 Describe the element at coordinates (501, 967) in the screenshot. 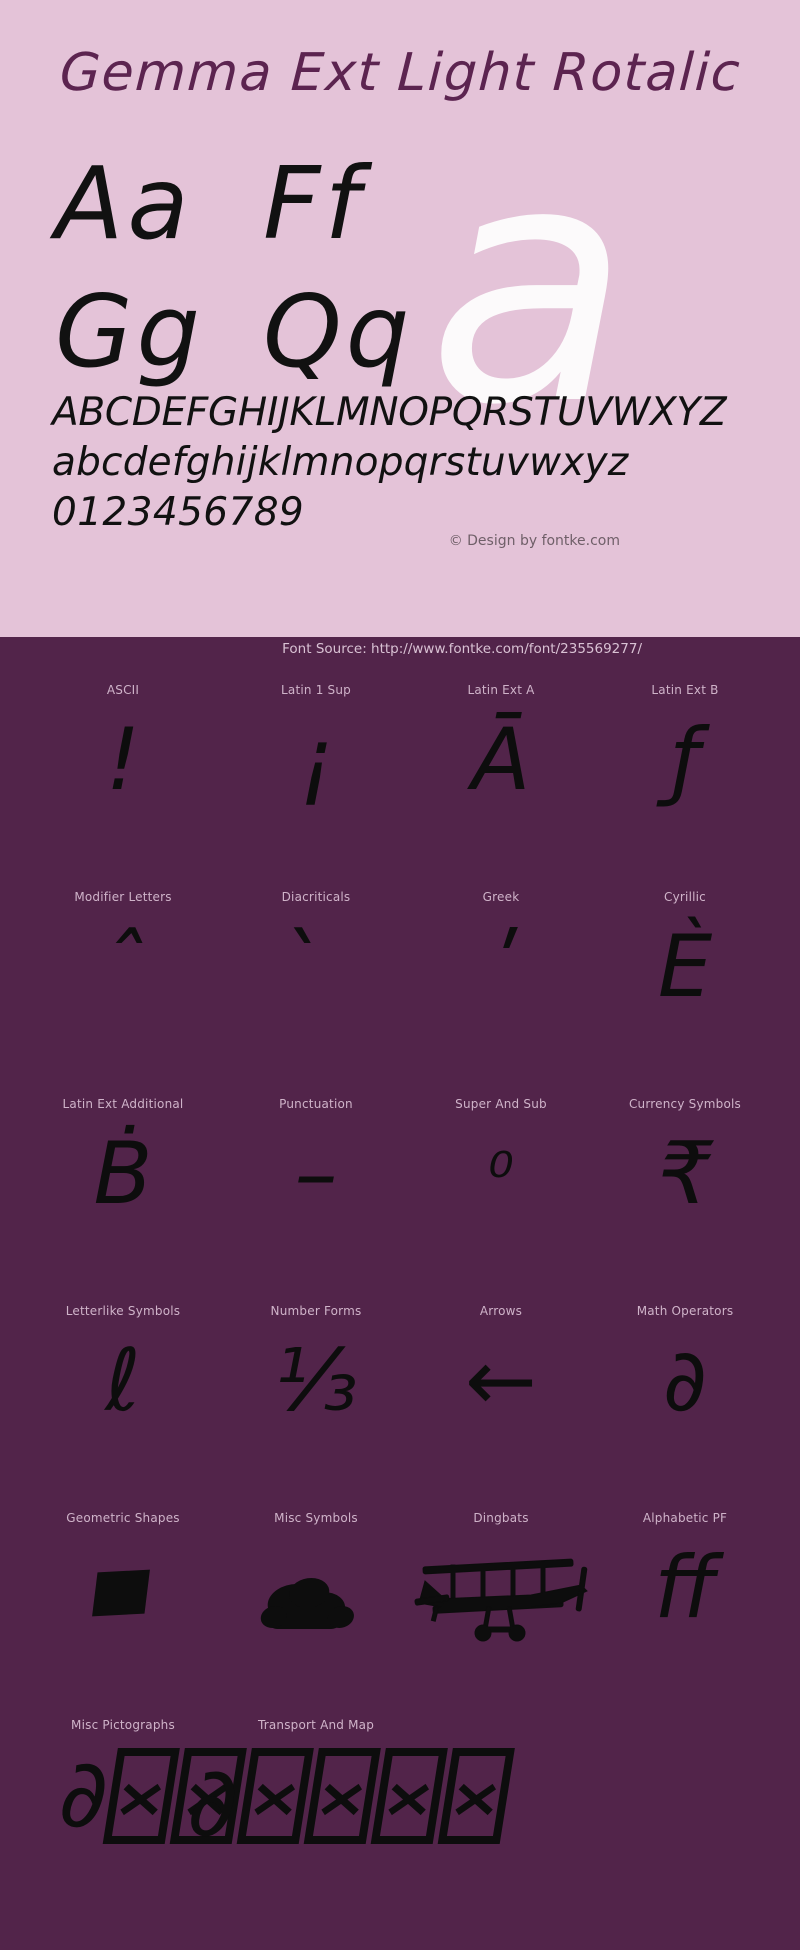

I see `greek-numeral-sign-icon: ʹ` at that location.